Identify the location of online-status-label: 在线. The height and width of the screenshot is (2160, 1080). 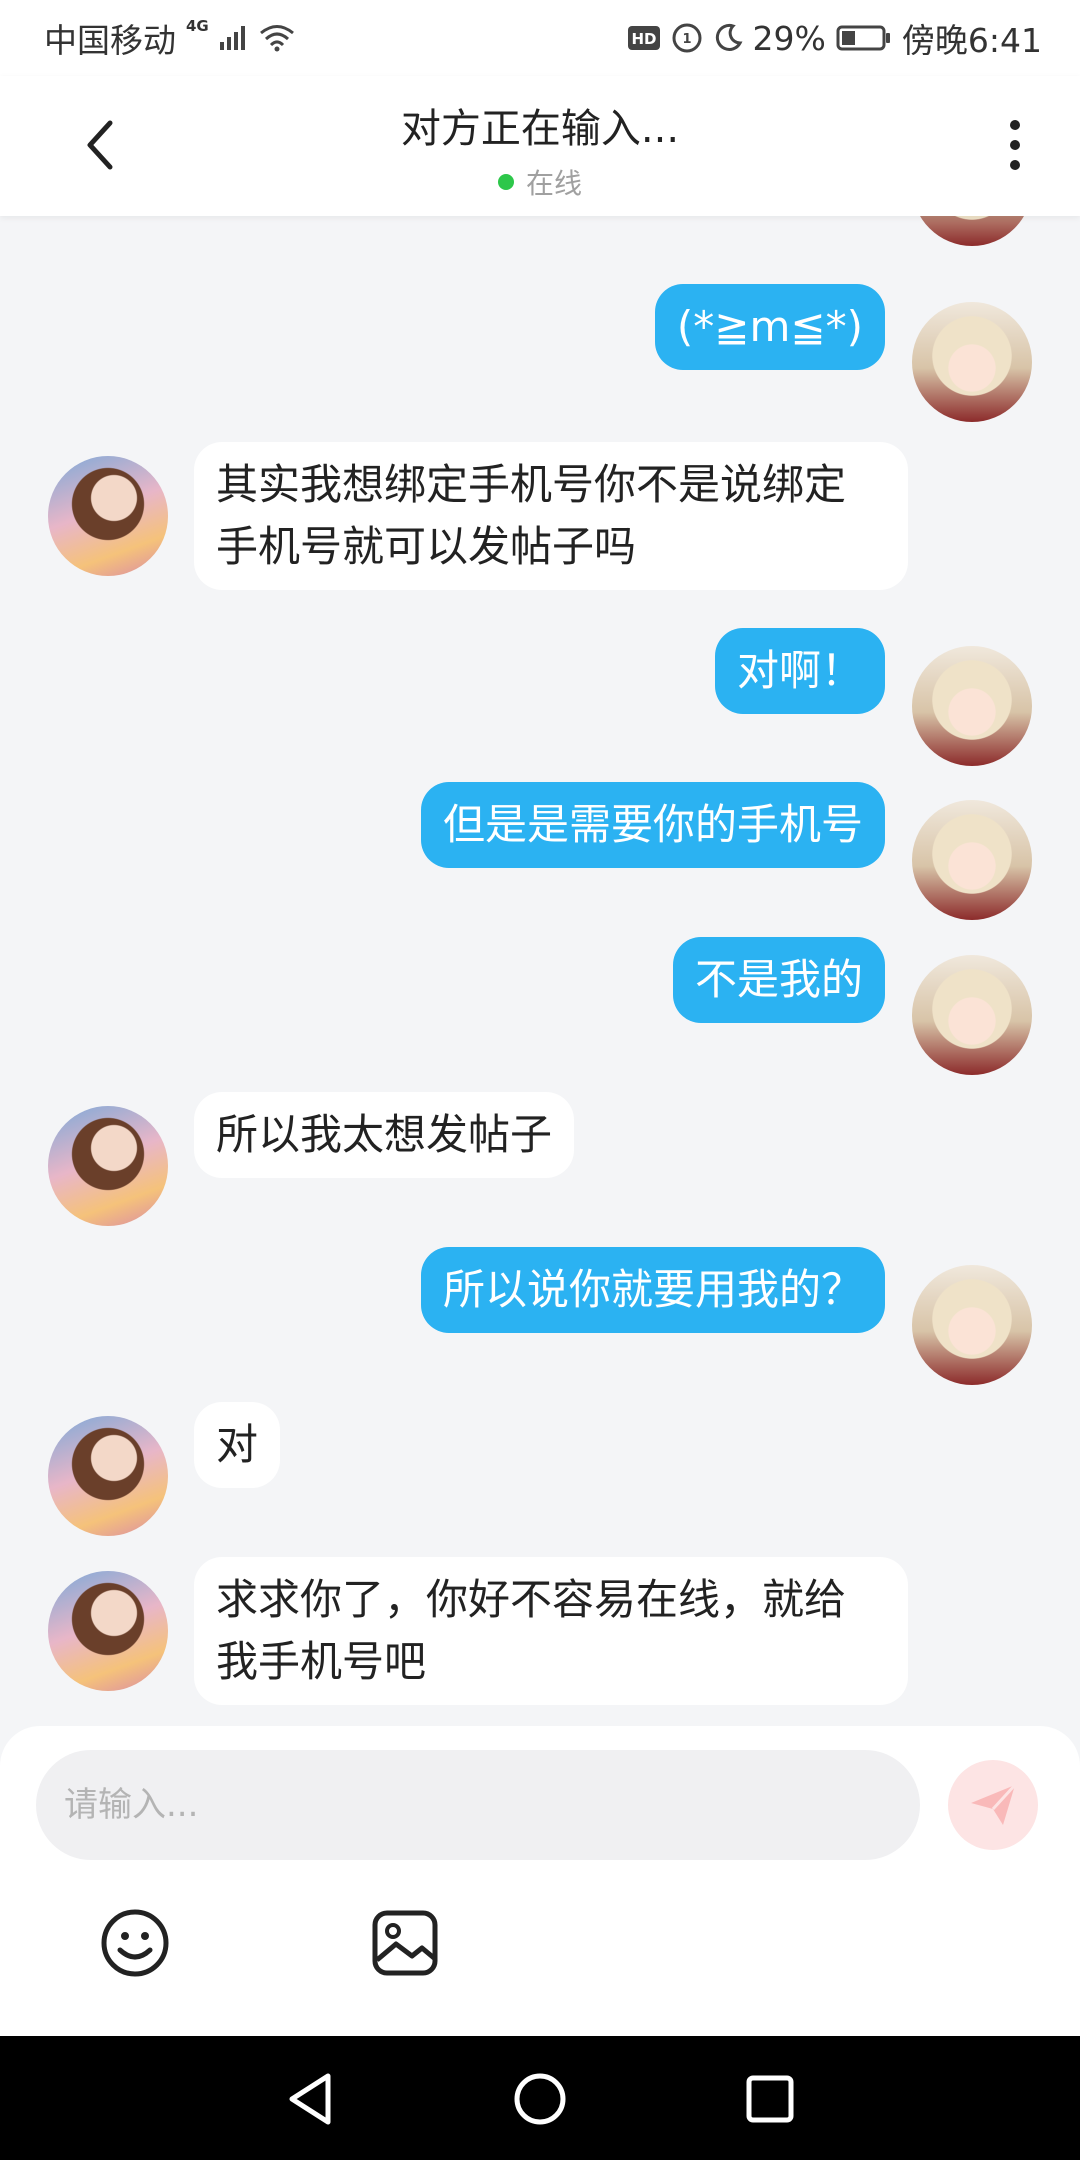
(553, 183).